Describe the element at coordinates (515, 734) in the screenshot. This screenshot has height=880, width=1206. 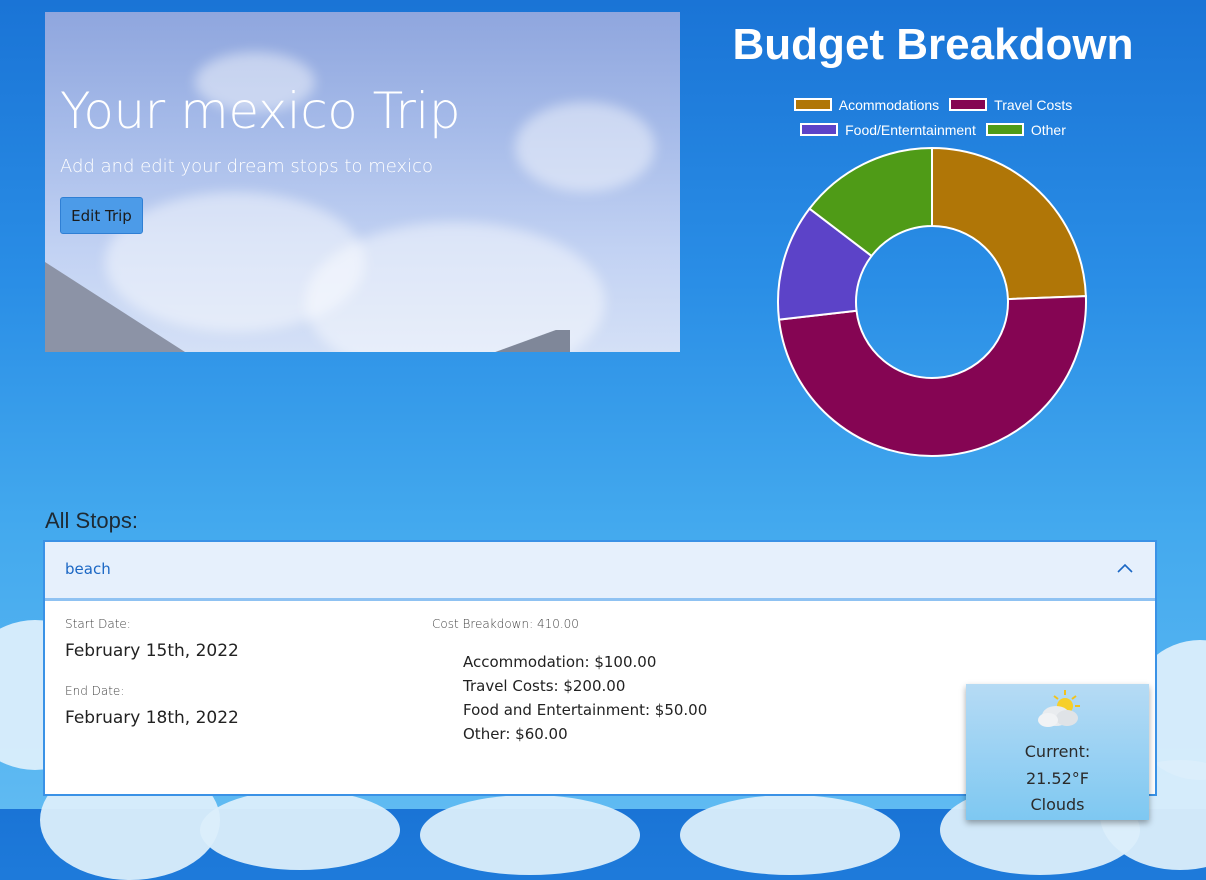
I see `cost-other: Other: $60.00` at that location.